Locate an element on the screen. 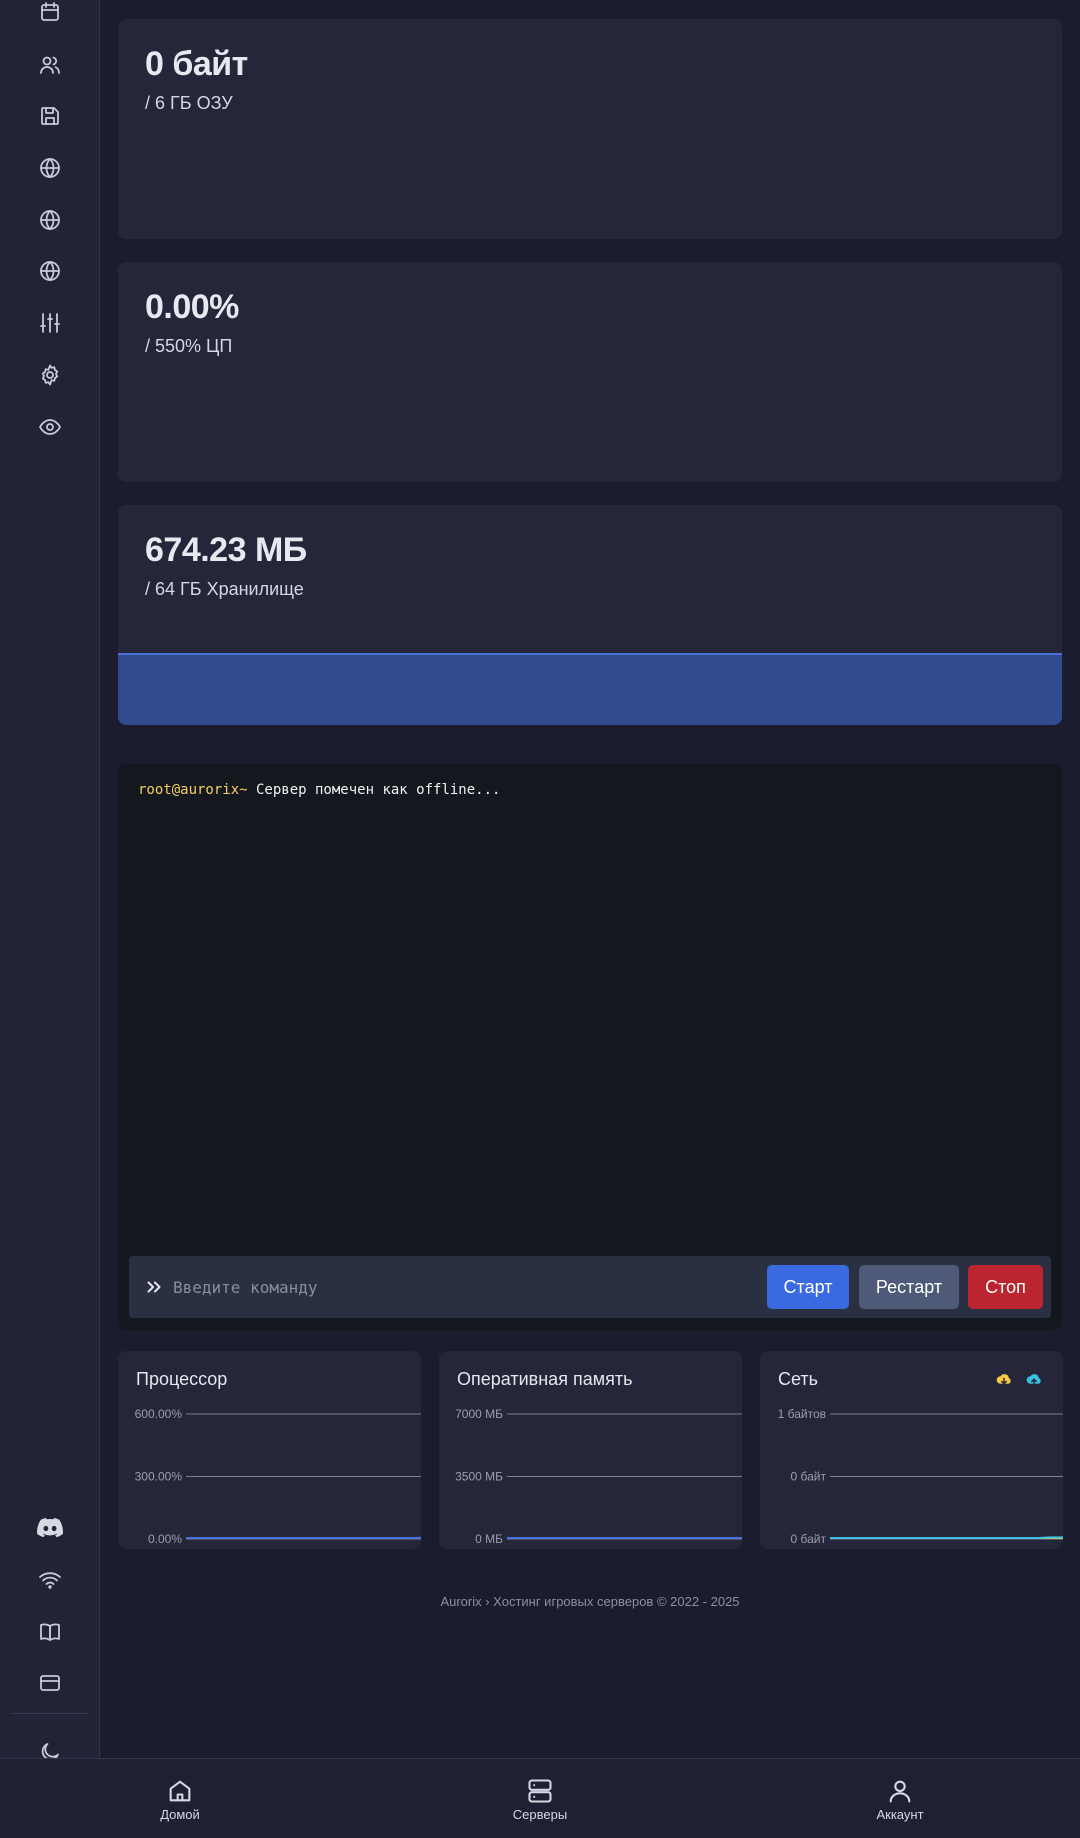 Image resolution: width=1080 pixels, height=1838 pixels. cpu-usage-value: 0.00% is located at coordinates (192, 307).